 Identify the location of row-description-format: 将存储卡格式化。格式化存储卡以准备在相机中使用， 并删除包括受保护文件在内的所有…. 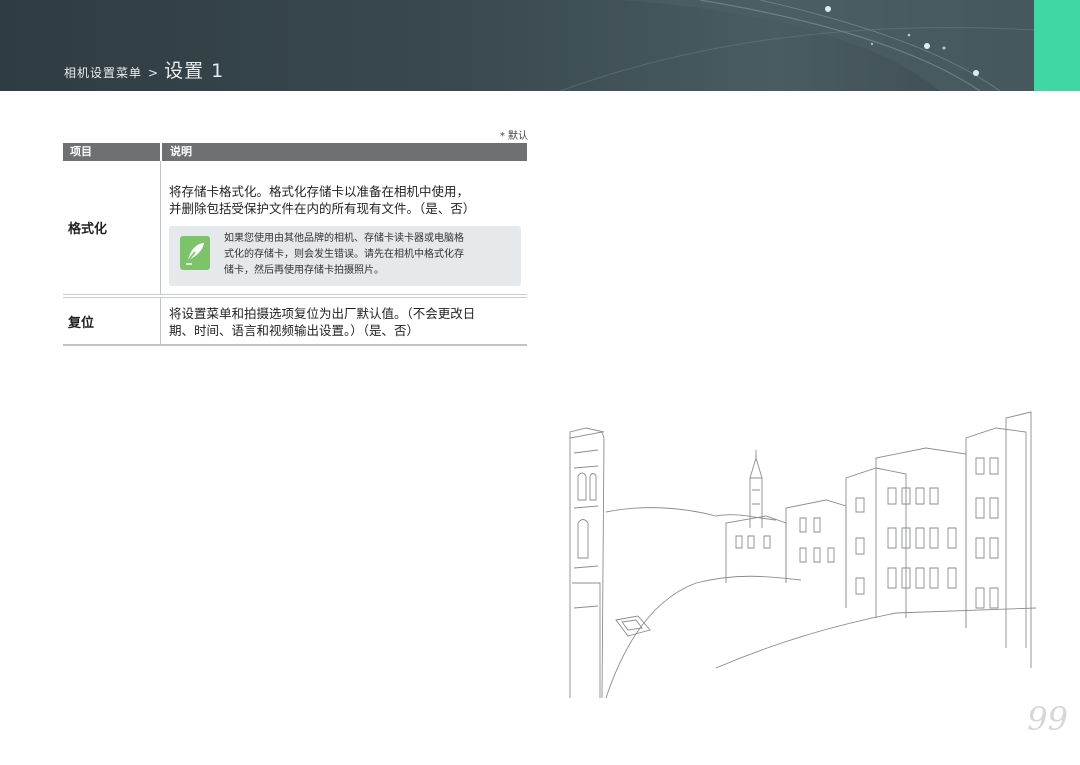
(343, 227).